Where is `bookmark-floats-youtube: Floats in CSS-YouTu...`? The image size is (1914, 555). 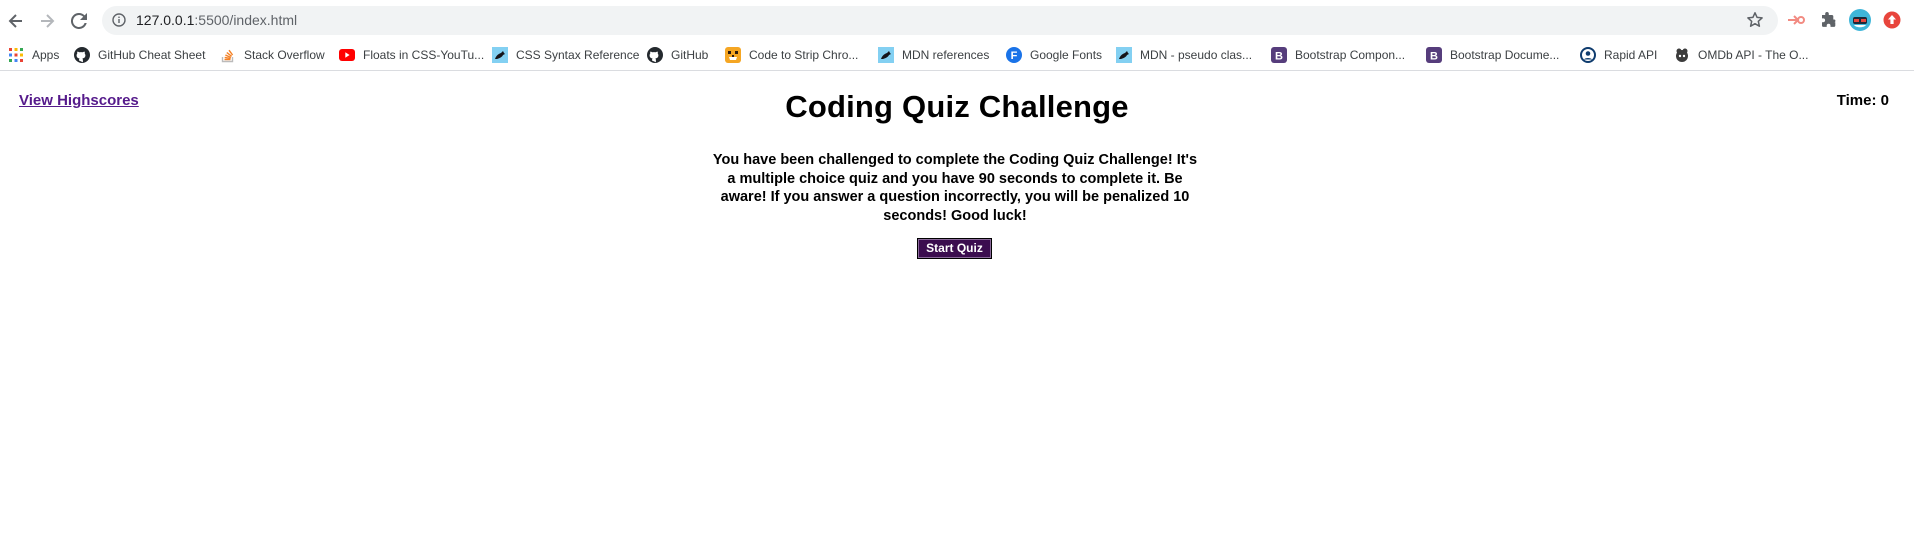
bookmark-floats-youtube: Floats in CSS-YouTu... is located at coordinates (411, 55).